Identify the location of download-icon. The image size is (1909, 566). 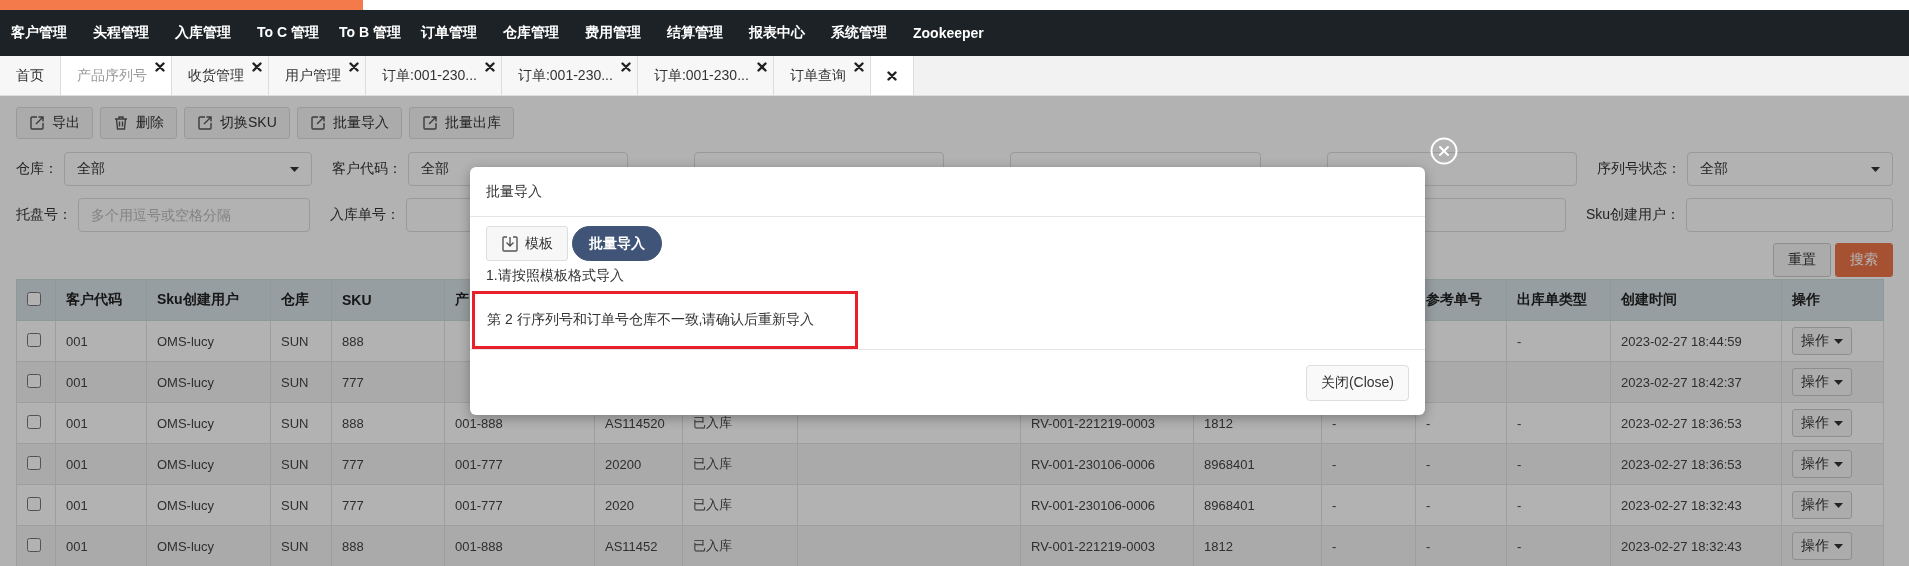
(510, 243).